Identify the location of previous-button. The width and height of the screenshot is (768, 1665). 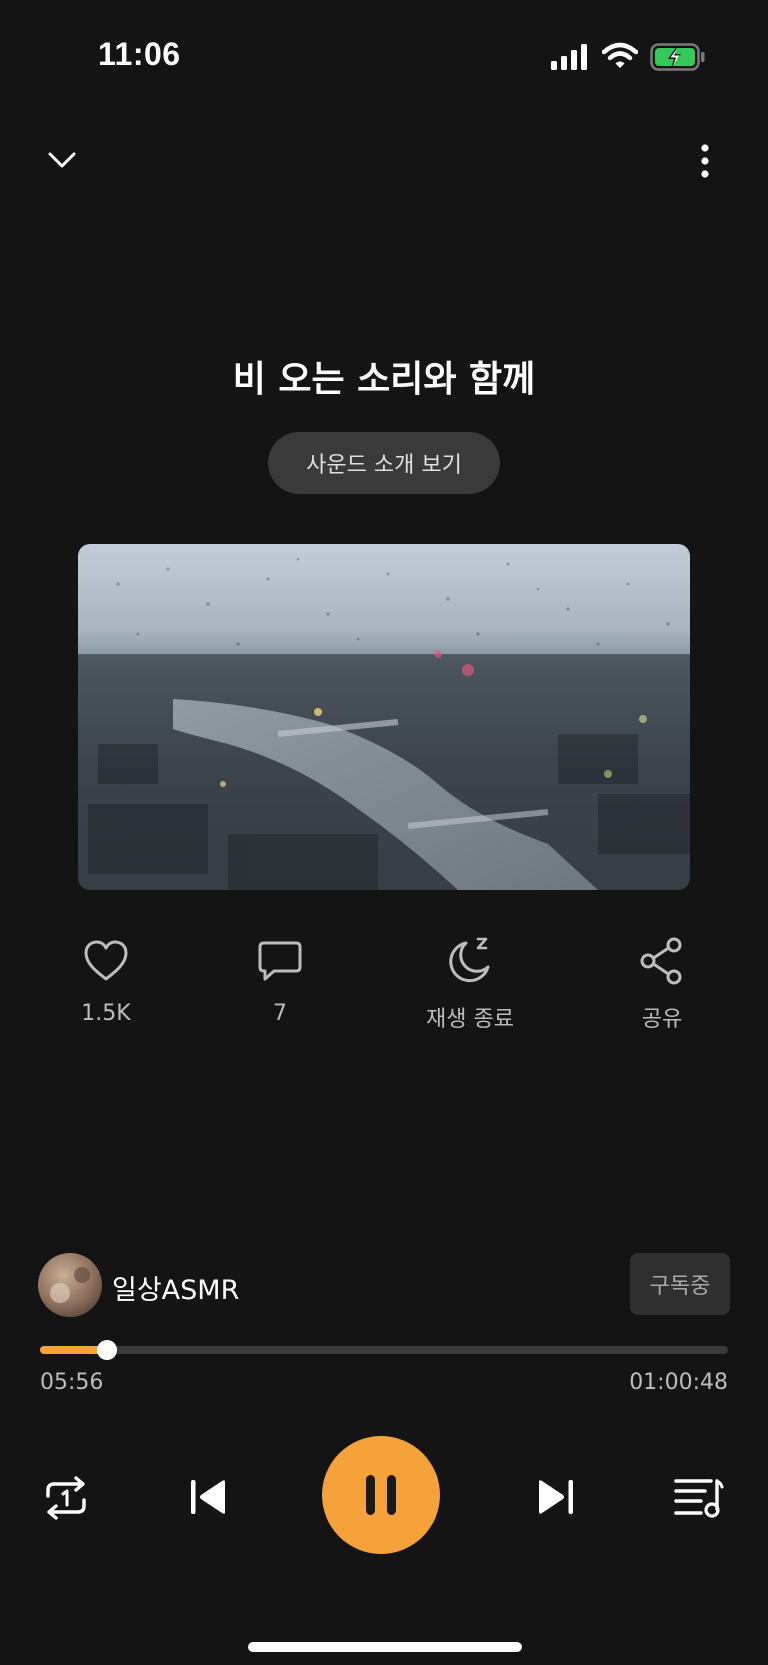
(208, 1497).